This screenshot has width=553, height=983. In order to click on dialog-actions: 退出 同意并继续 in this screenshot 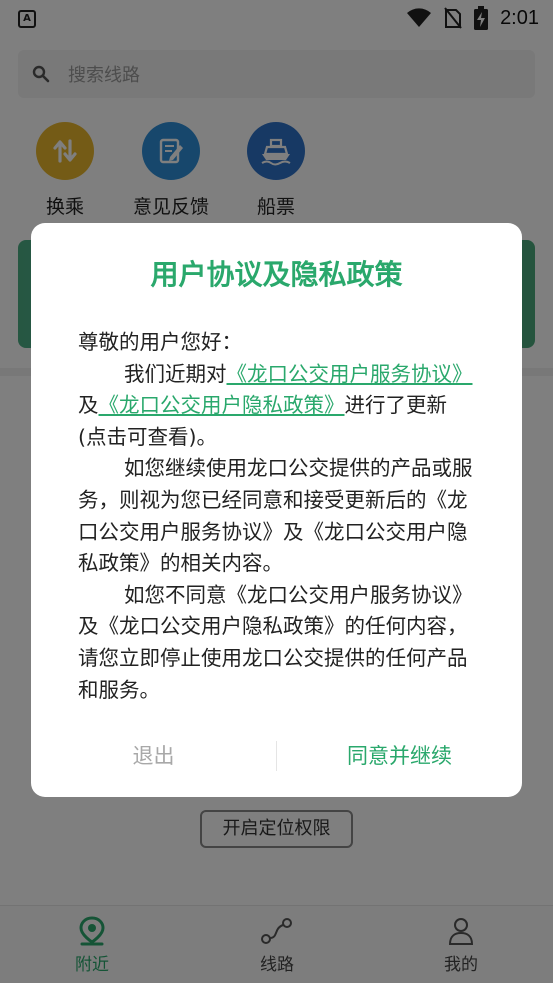, I will do `click(276, 756)`.